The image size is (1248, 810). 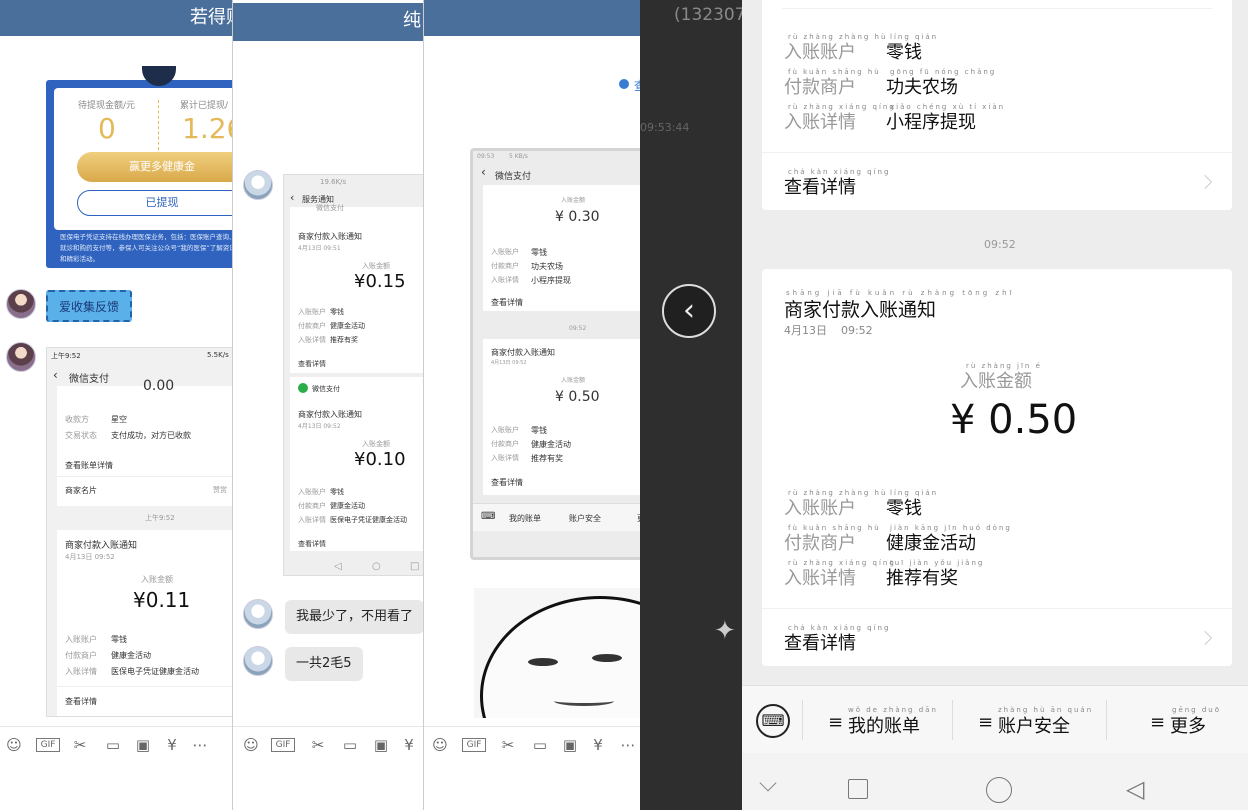 What do you see at coordinates (693, 405) in the screenshot?
I see `viewer-overlay: (132307 09:53:44 ‹ ✦` at bounding box center [693, 405].